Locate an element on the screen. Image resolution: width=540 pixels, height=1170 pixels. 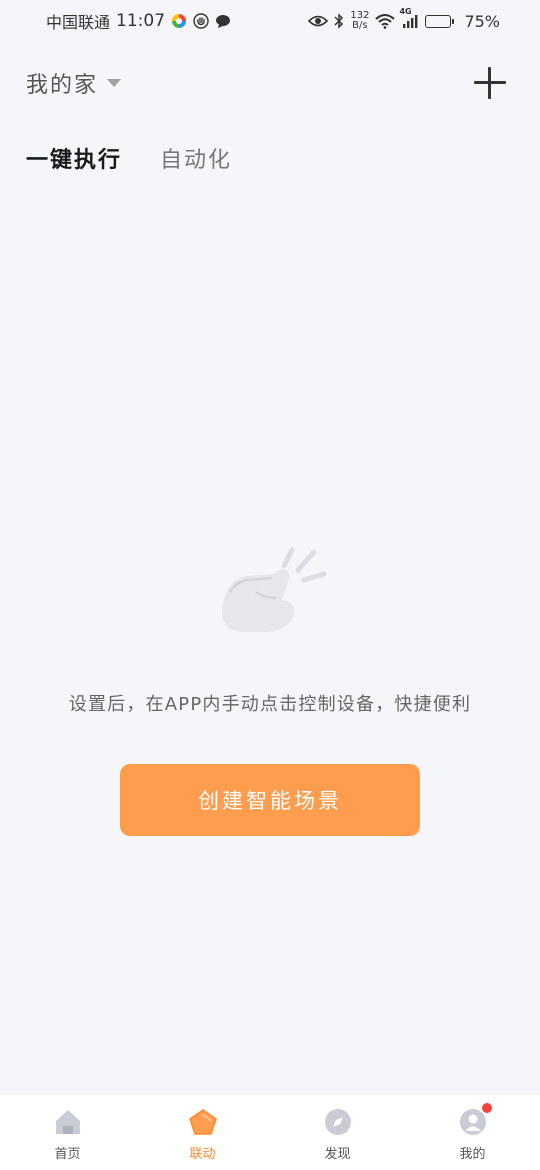
nav-item-discover: 发现 is located at coordinates (337, 1132).